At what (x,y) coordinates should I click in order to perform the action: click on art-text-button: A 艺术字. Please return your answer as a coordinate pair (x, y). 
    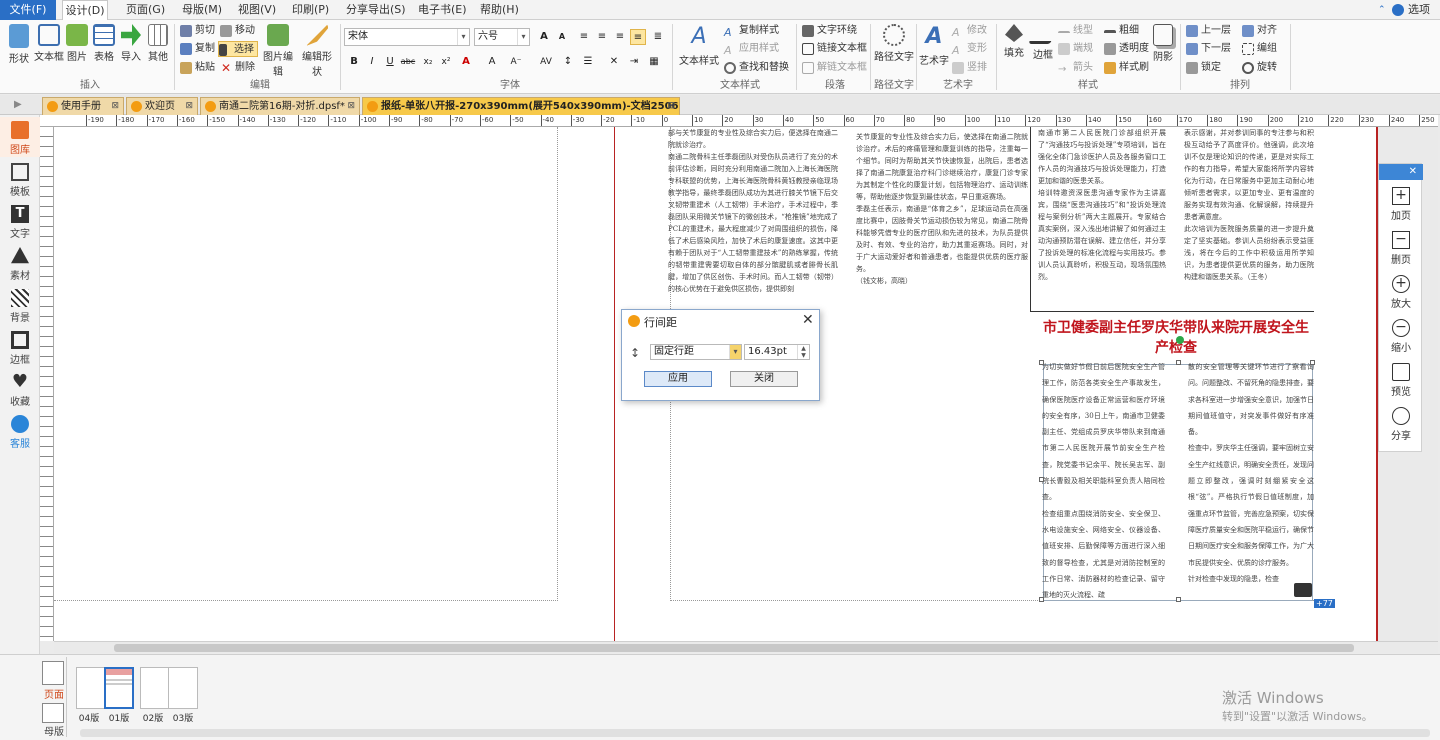
    Looking at the image, I should click on (934, 52).